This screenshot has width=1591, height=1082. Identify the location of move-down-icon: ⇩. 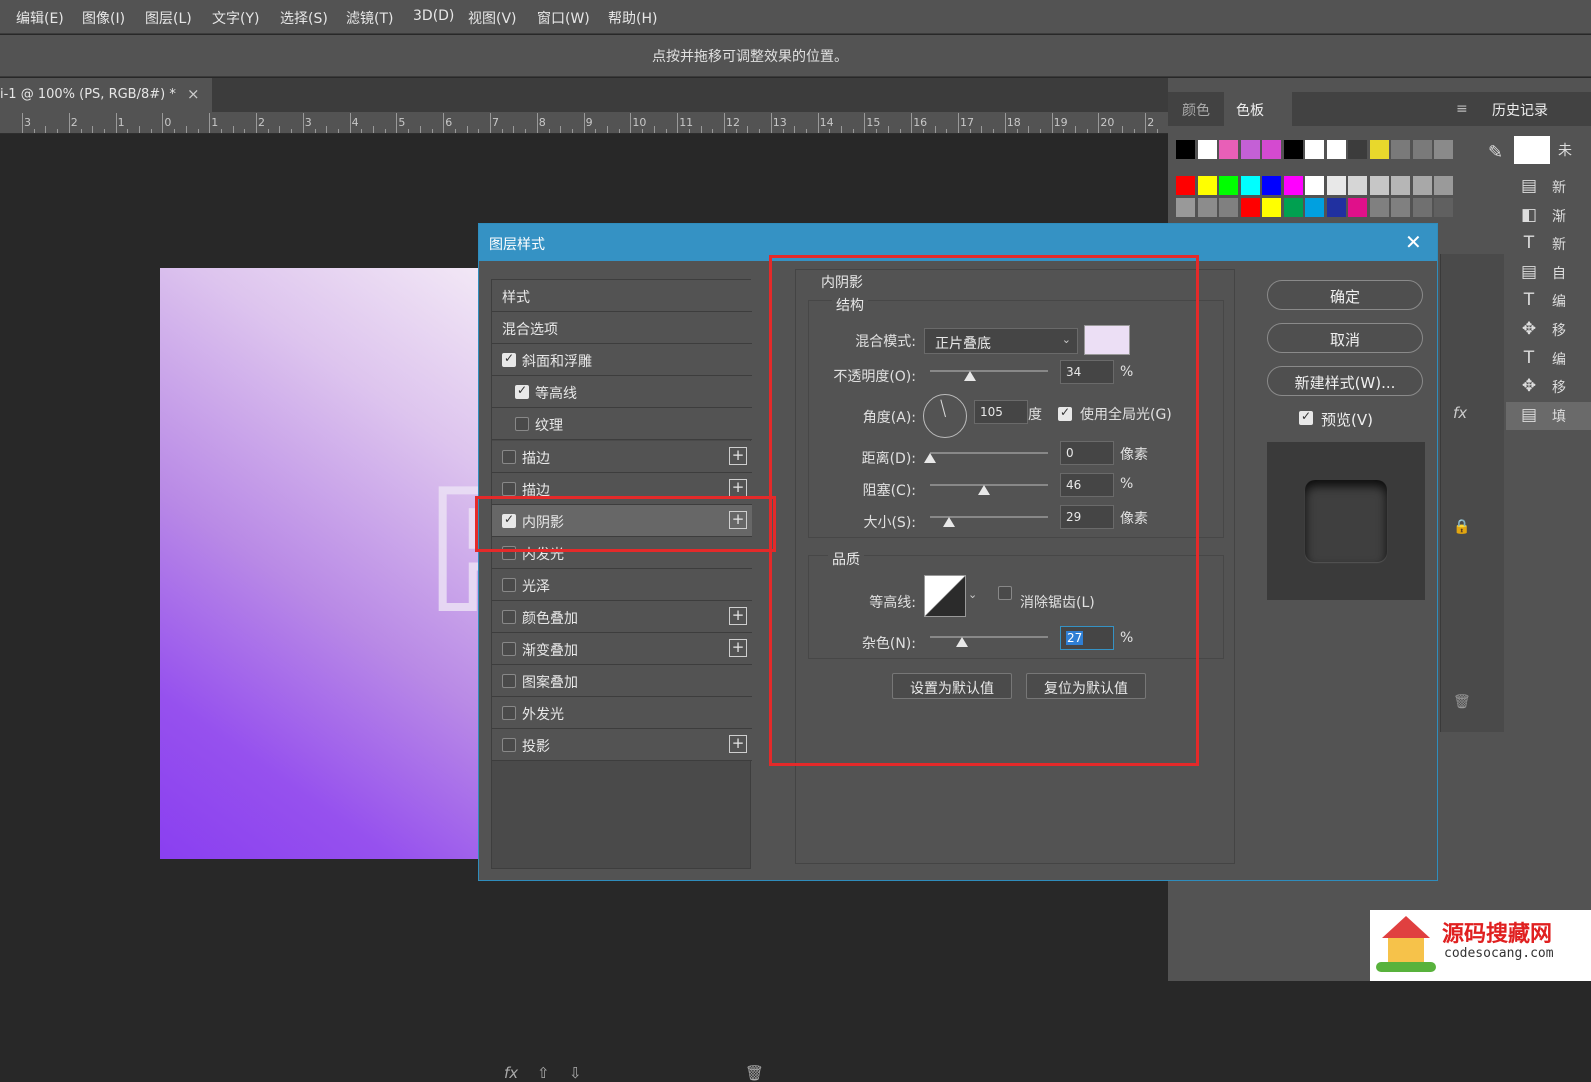
(575, 1073).